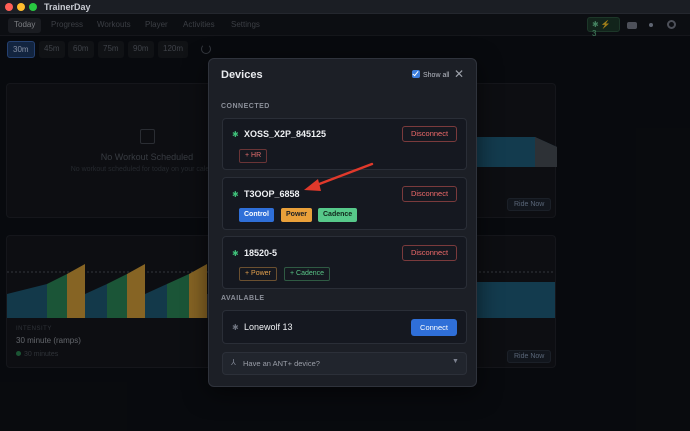  What do you see at coordinates (307, 274) in the screenshot?
I see `add-cadence-button: + Cadence` at bounding box center [307, 274].